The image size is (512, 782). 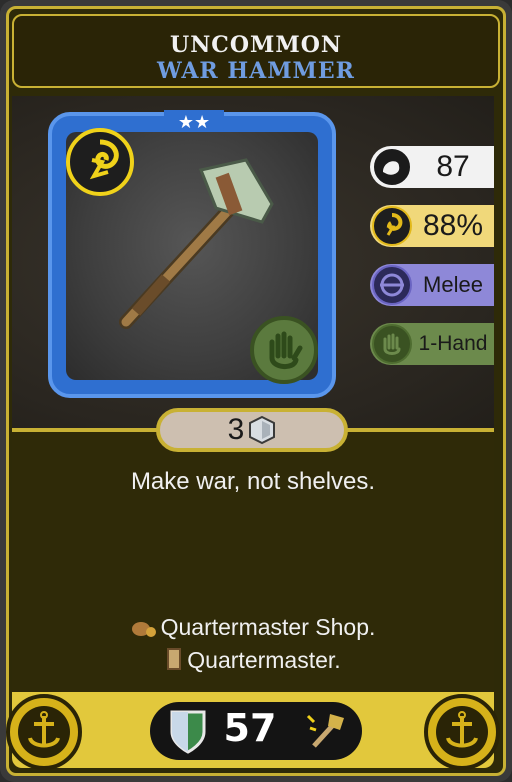 I want to click on title-bar: UNCOMMON WAR HAMMER, so click(x=256, y=51).